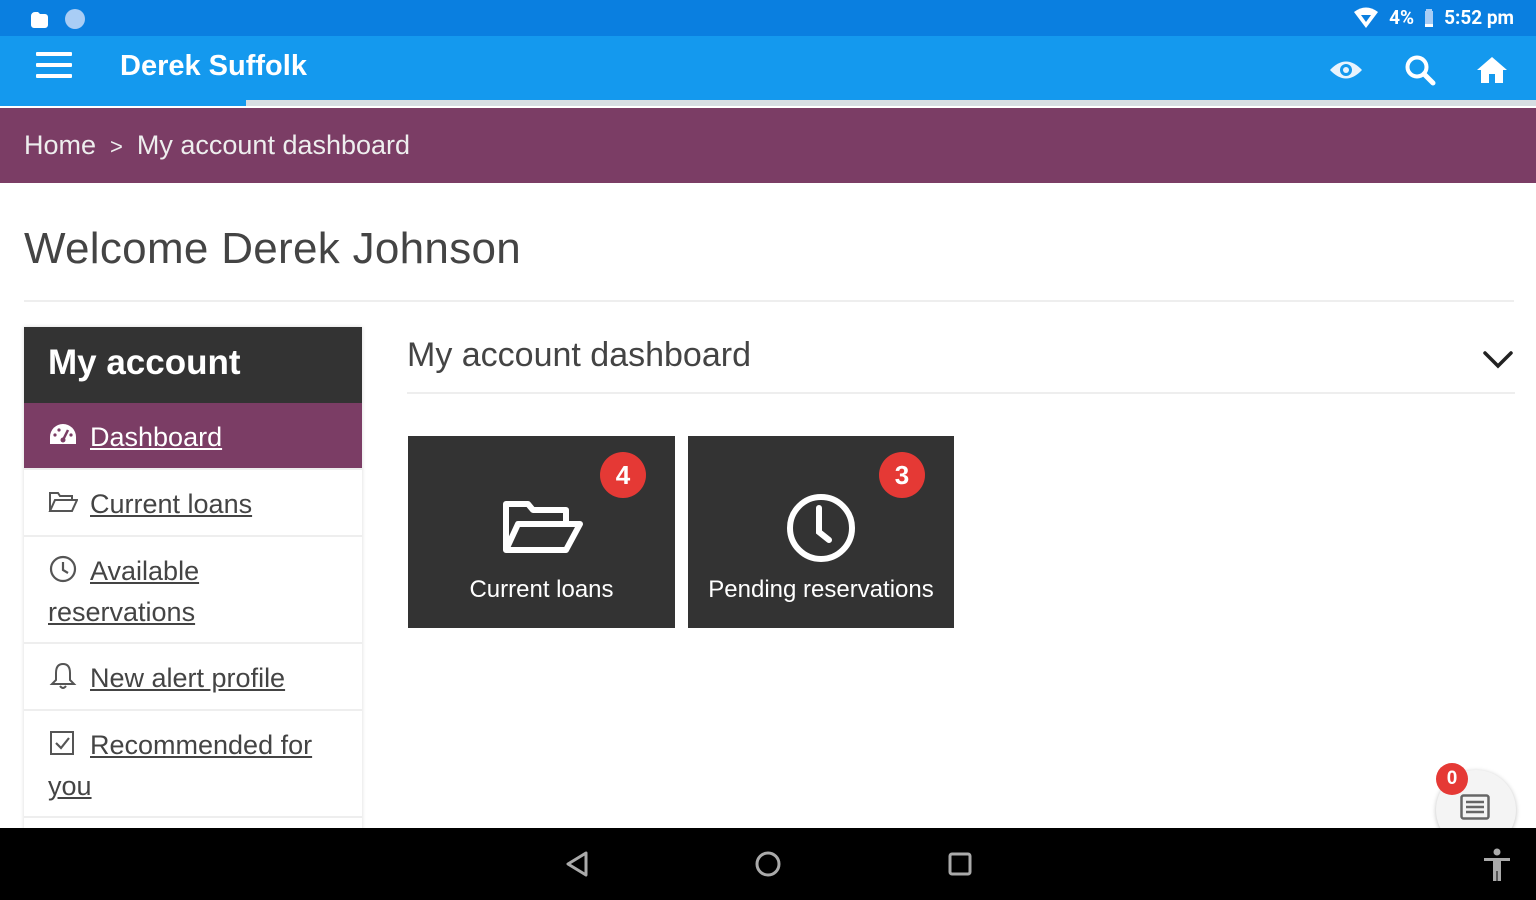 The width and height of the screenshot is (1536, 900). What do you see at coordinates (57, 19) in the screenshot?
I see `notification-icons` at bounding box center [57, 19].